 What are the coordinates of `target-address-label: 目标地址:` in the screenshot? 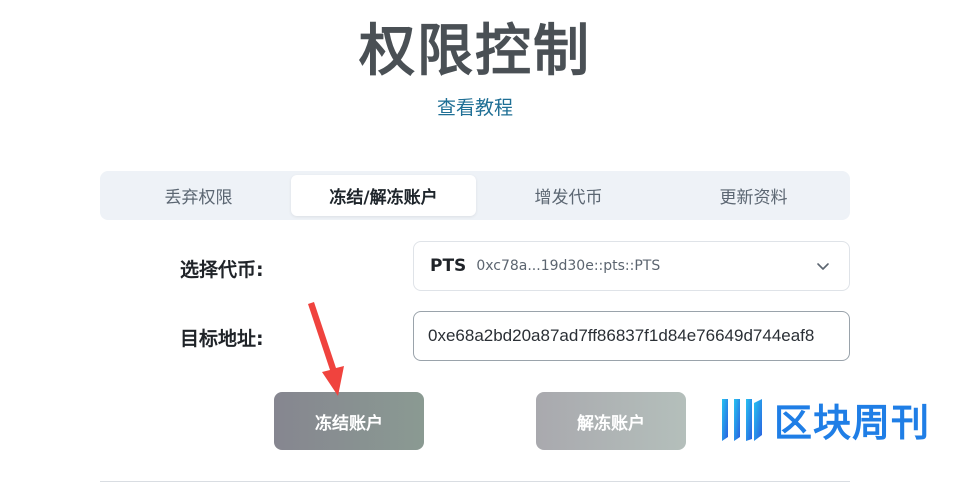 It's located at (222, 339).